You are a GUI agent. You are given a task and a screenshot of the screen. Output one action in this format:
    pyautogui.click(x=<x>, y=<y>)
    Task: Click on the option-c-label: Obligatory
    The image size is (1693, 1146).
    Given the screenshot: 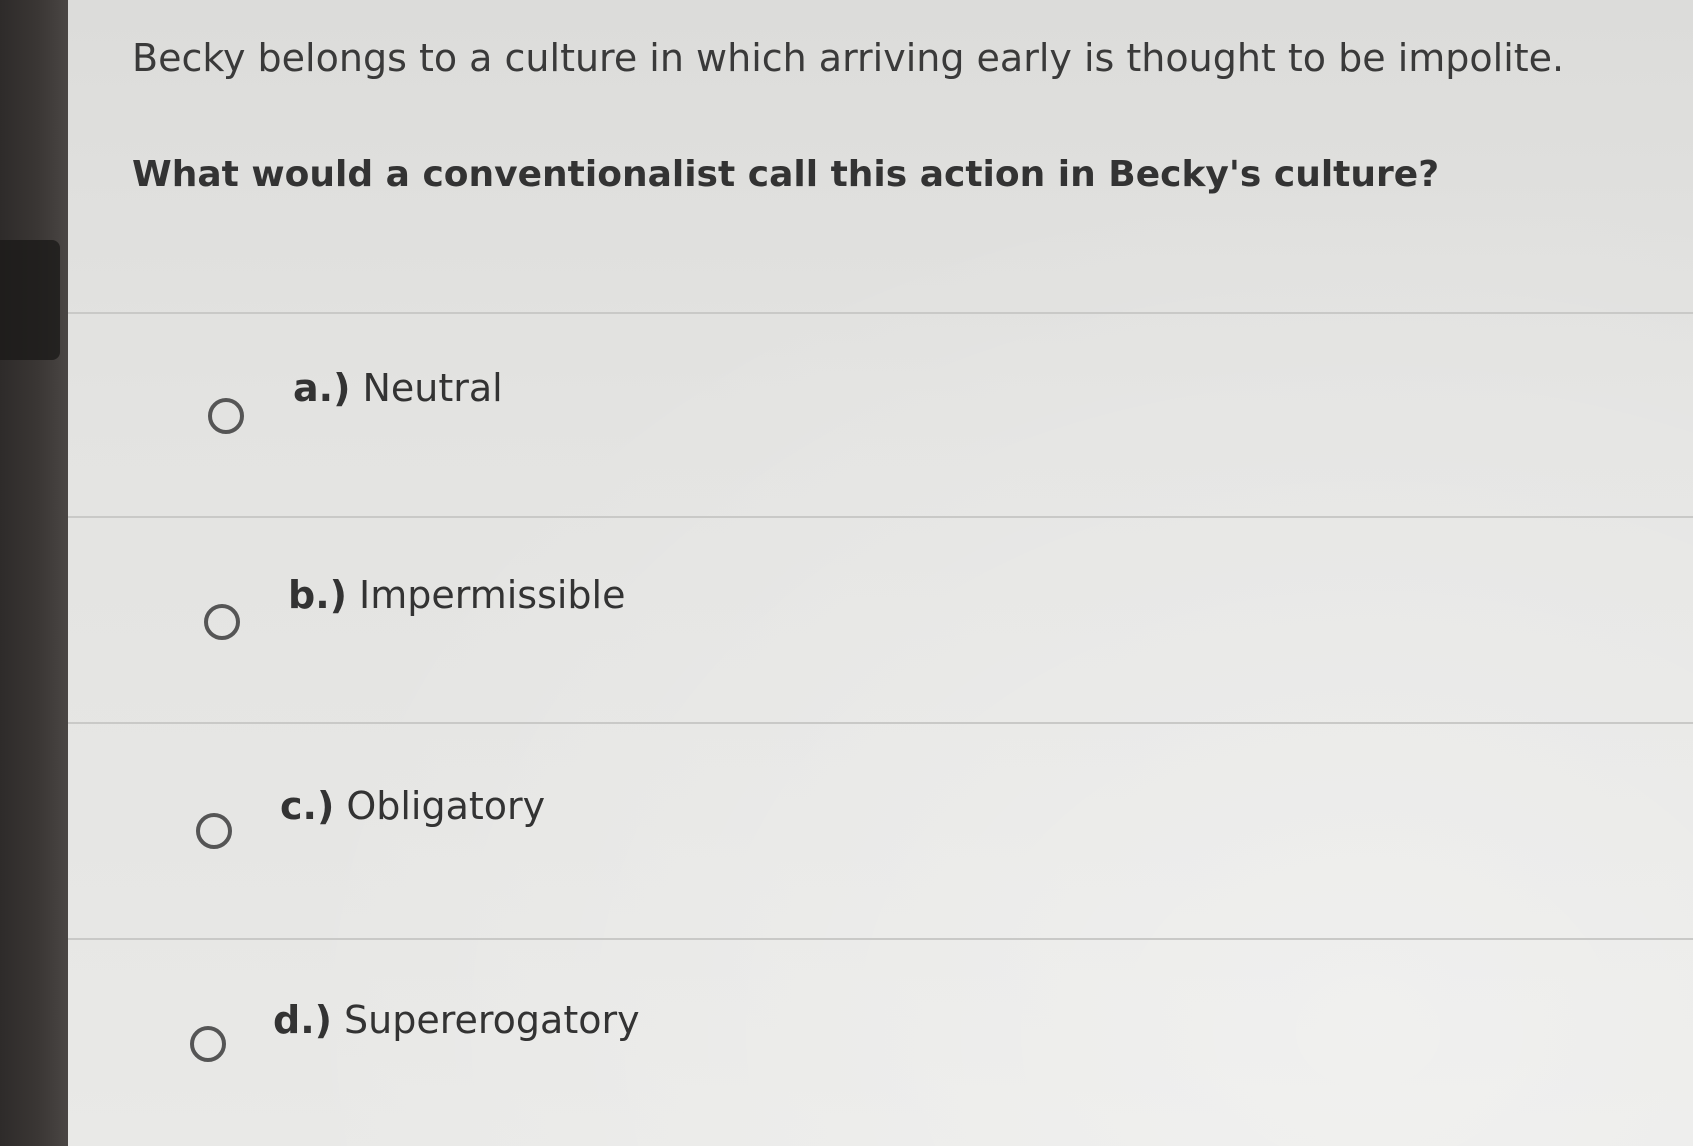 What is the action you would take?
    pyautogui.click(x=446, y=806)
    